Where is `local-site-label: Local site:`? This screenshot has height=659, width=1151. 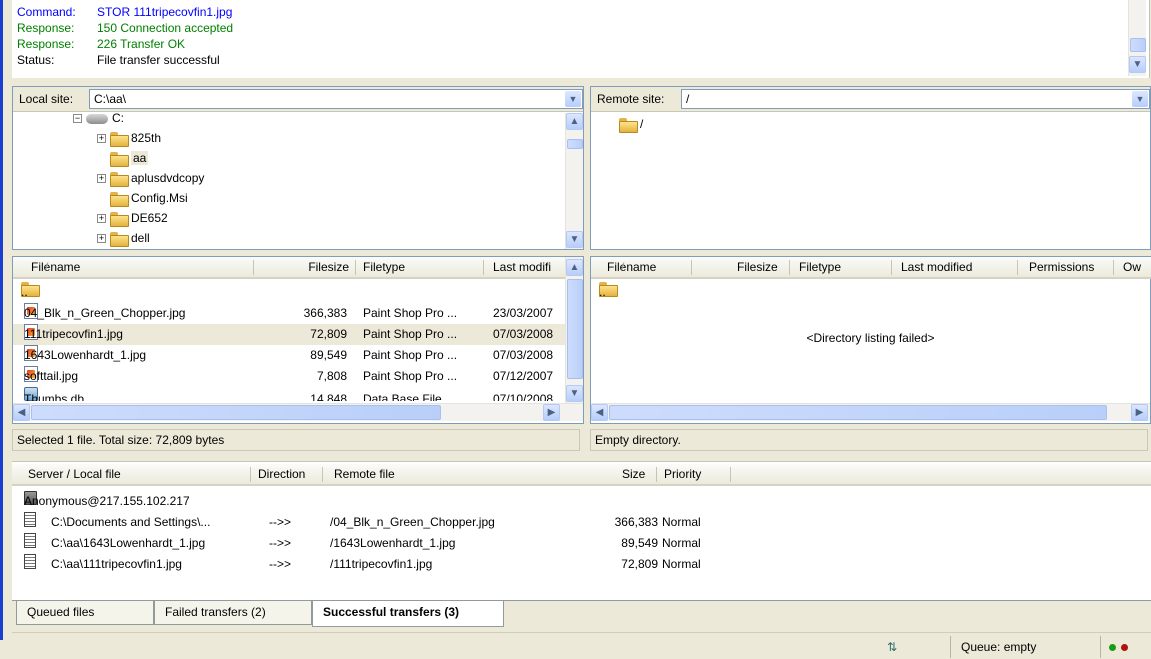 local-site-label: Local site: is located at coordinates (46, 99).